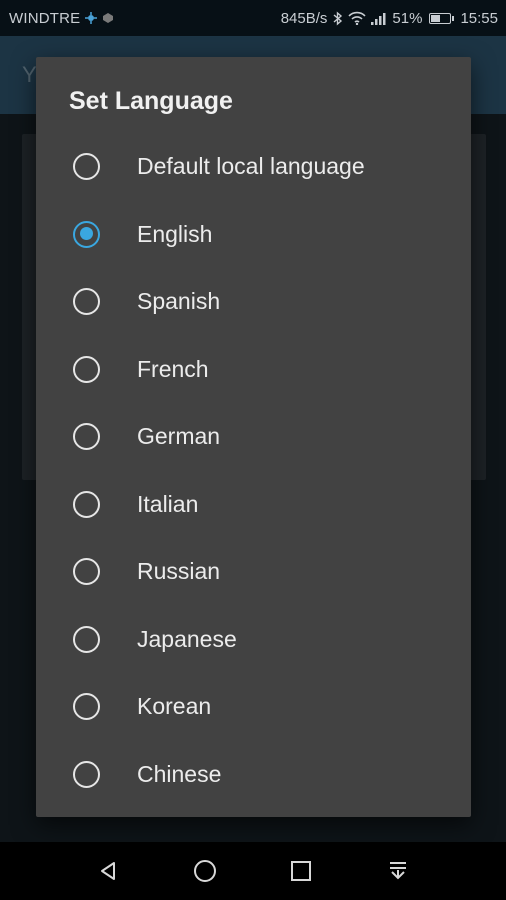 This screenshot has height=900, width=506. Describe the element at coordinates (357, 18) in the screenshot. I see `wifi-icon` at that location.